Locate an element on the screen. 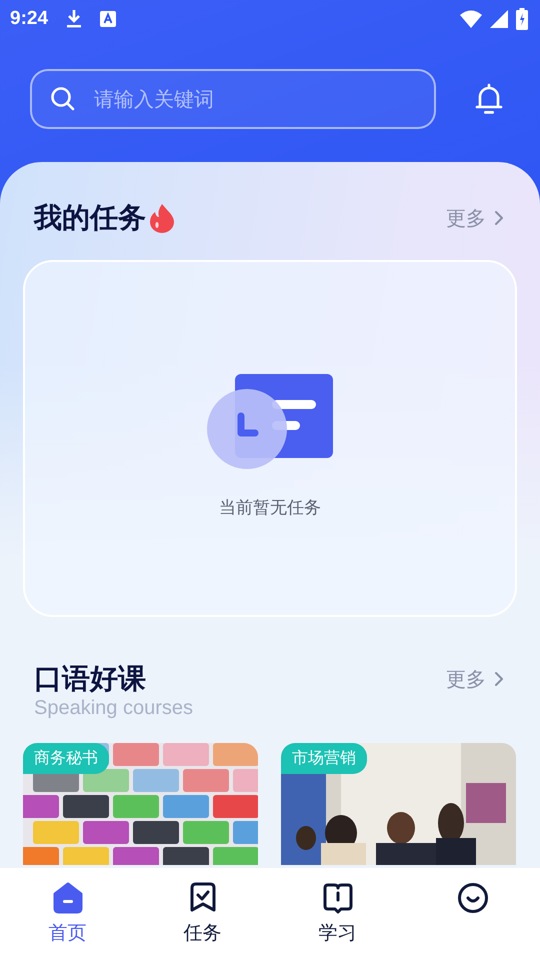  course-card: 市场营销 is located at coordinates (398, 804).